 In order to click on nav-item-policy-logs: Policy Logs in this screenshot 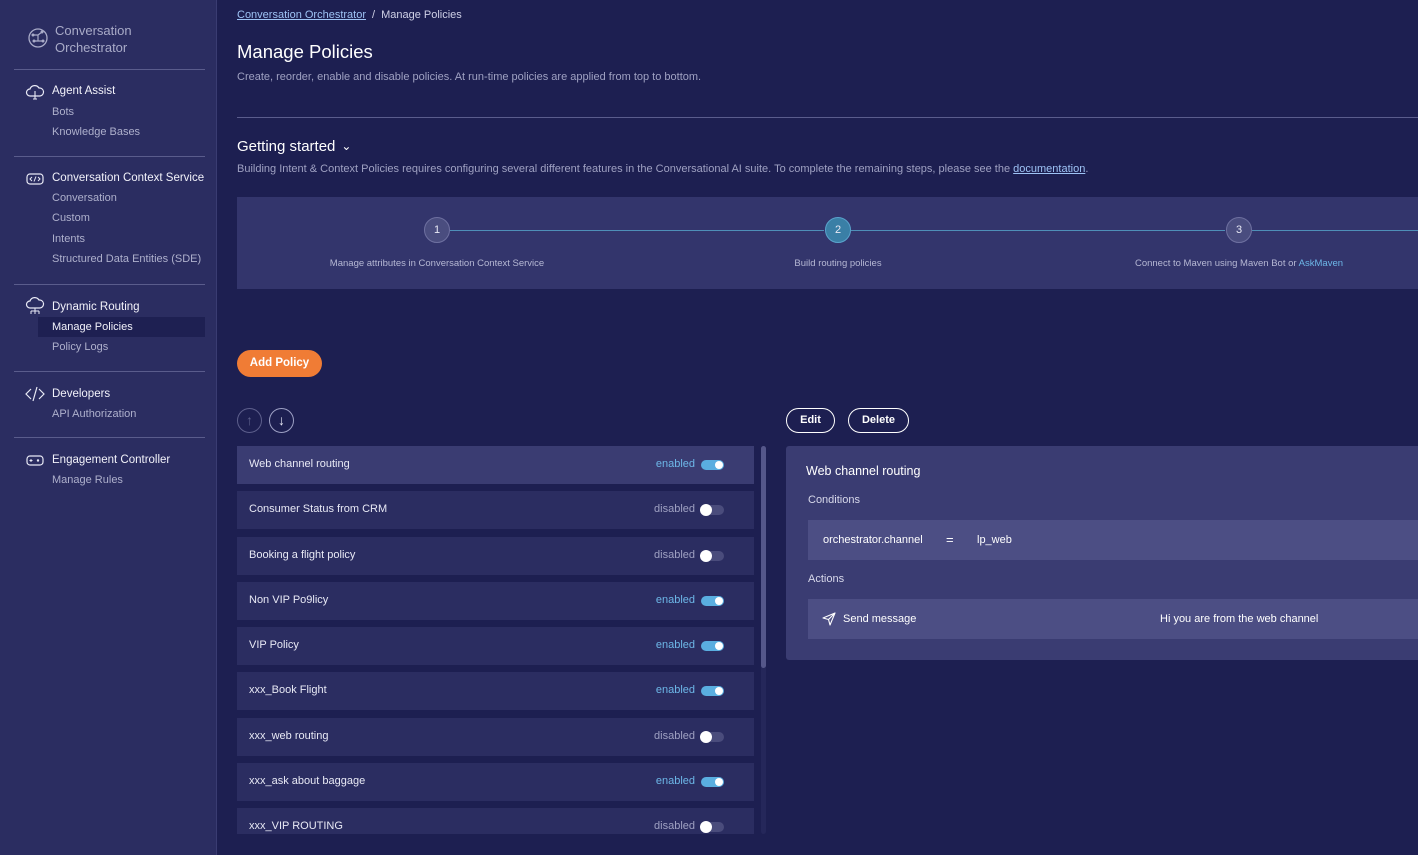, I will do `click(80, 347)`.